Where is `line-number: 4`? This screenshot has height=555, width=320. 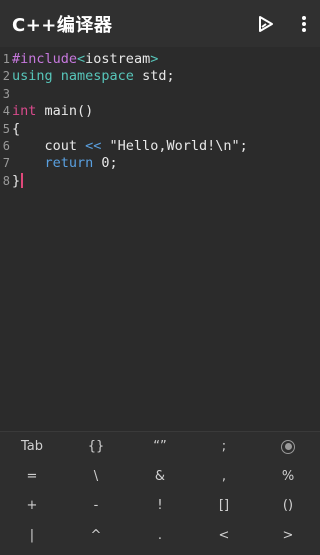
line-number: 4 is located at coordinates (6, 111).